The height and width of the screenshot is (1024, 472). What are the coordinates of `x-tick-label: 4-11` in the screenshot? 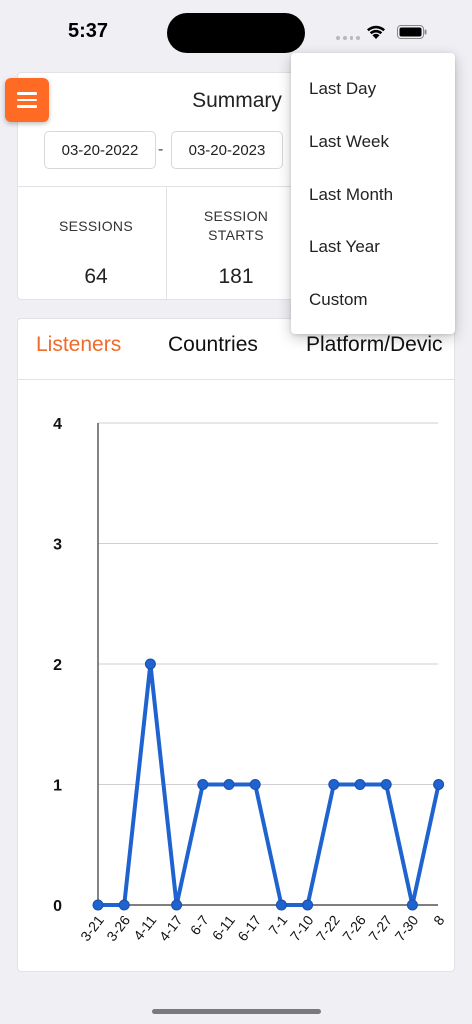 It's located at (144, 927).